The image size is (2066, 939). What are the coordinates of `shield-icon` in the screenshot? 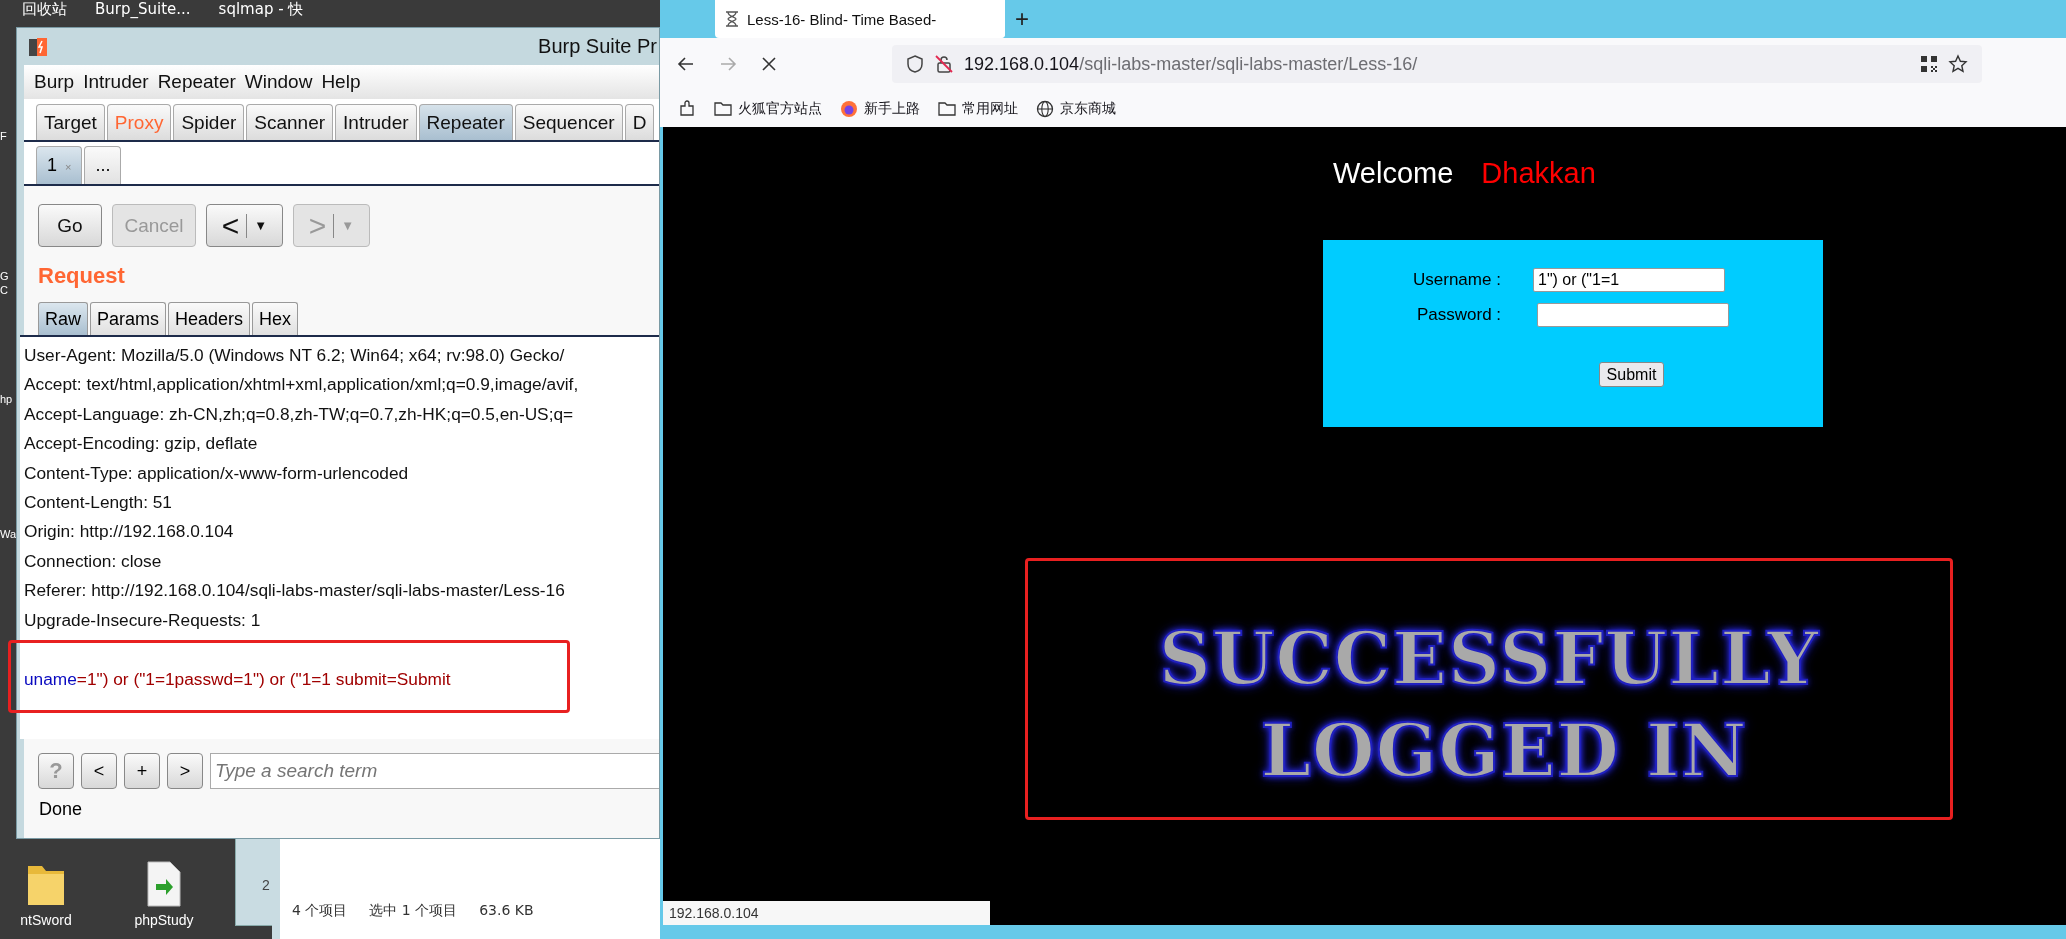 It's located at (915, 64).